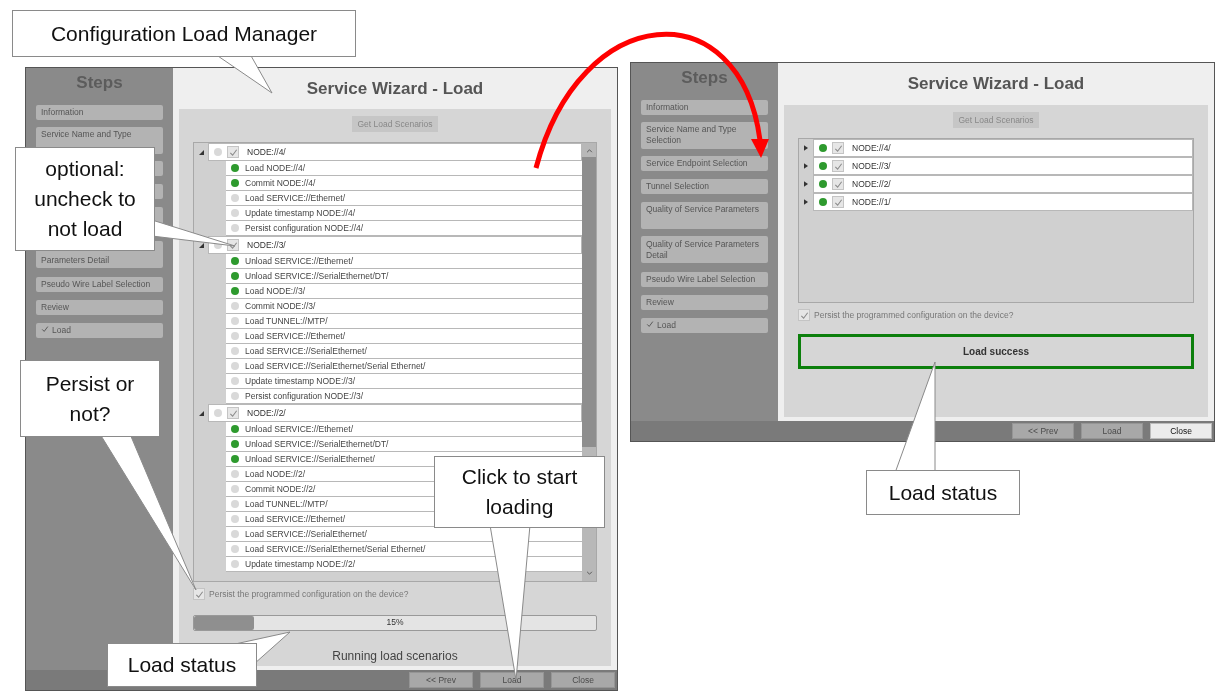 The image size is (1215, 691). Describe the element at coordinates (589, 302) in the screenshot. I see `scrollbar-thumb` at that location.